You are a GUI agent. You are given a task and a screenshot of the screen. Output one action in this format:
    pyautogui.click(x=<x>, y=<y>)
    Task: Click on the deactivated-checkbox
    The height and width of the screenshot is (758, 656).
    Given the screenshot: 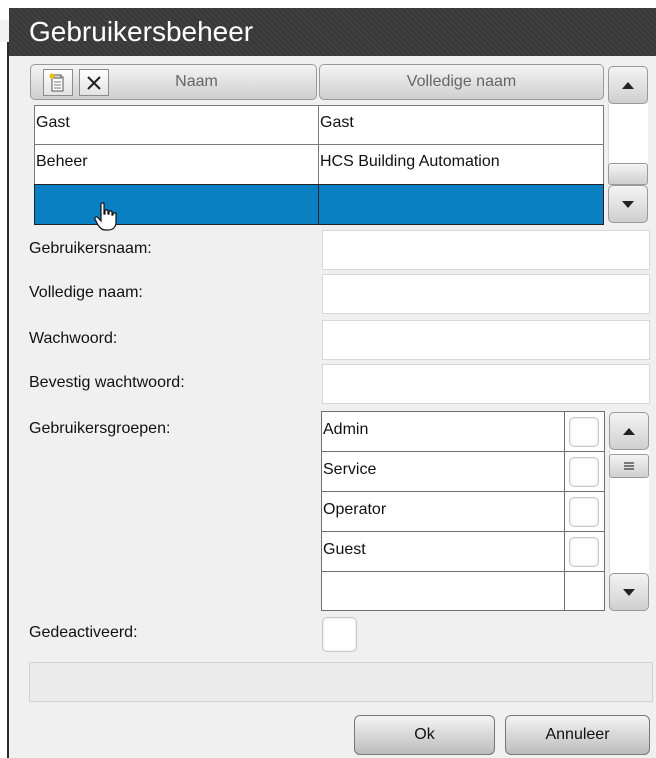 What is the action you would take?
    pyautogui.click(x=339, y=634)
    